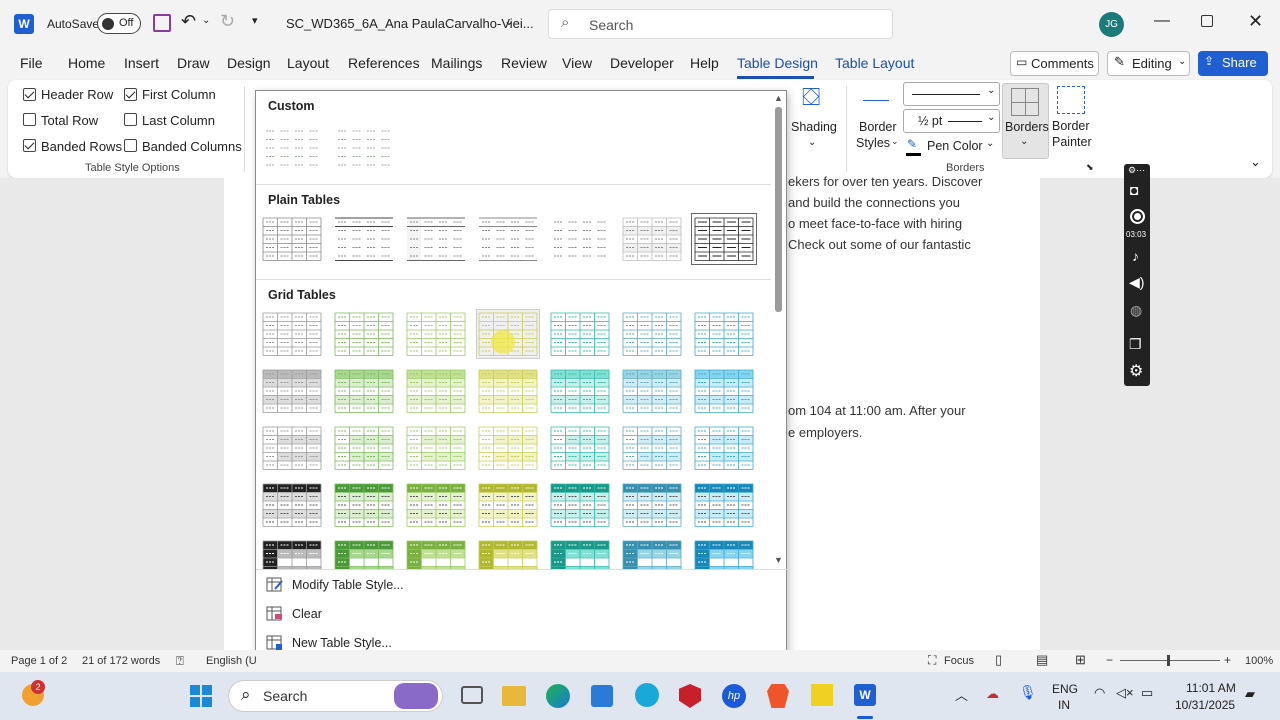  Describe the element at coordinates (29, 94) in the screenshot. I see `header-row-checkbox` at that location.